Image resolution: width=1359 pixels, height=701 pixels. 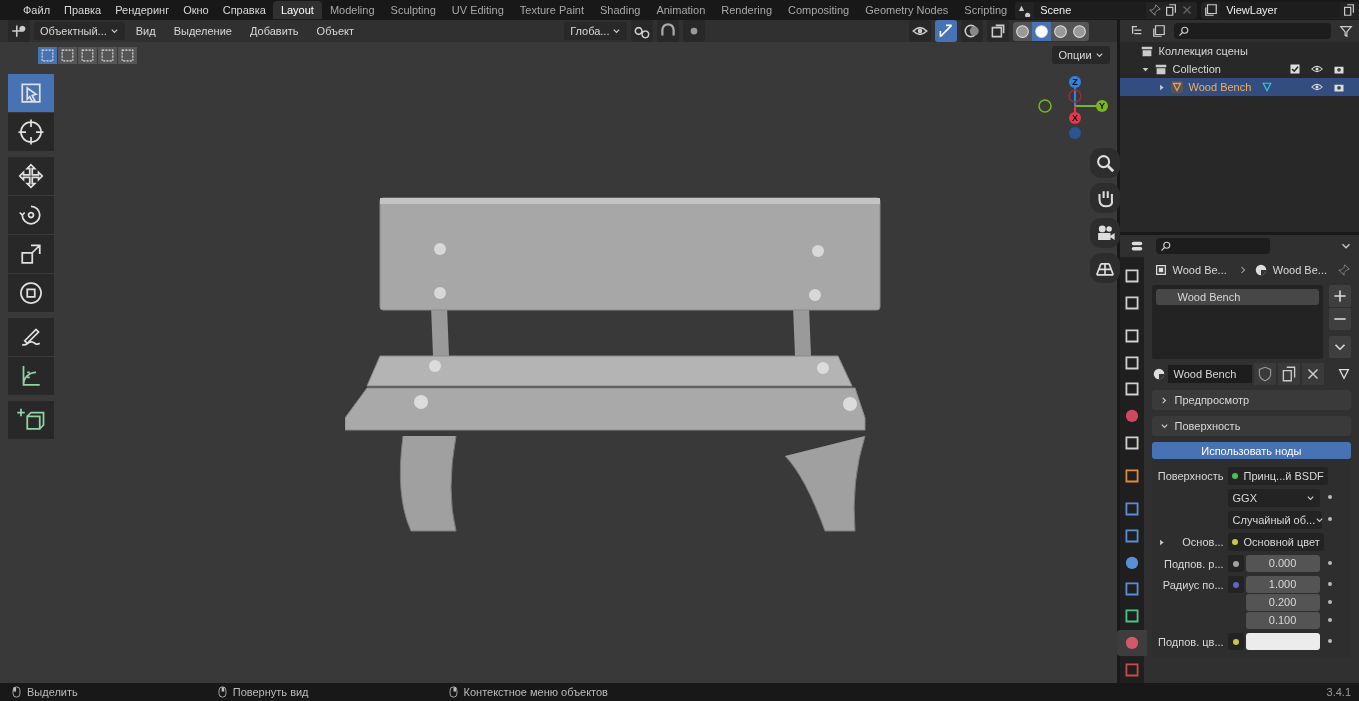 What do you see at coordinates (819, 10) in the screenshot?
I see `workspace-tab: Compositing` at bounding box center [819, 10].